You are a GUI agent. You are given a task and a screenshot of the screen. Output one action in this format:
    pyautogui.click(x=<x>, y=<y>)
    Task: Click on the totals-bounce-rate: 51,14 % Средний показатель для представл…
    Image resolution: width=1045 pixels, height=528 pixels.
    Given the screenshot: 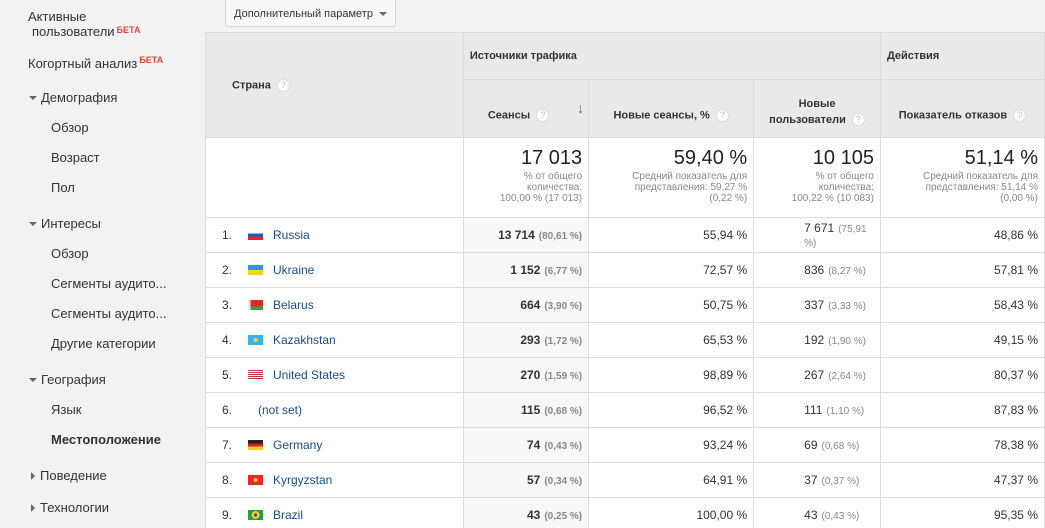 What is the action you would take?
    pyautogui.click(x=962, y=177)
    